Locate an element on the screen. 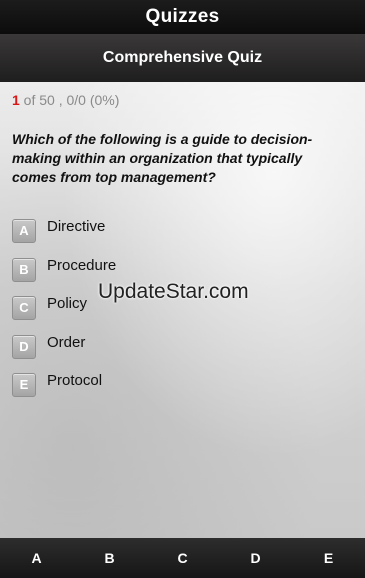 This screenshot has height=578, width=365. progress-indicator: 1 of 50 , 0/0 (0%) is located at coordinates (65, 100).